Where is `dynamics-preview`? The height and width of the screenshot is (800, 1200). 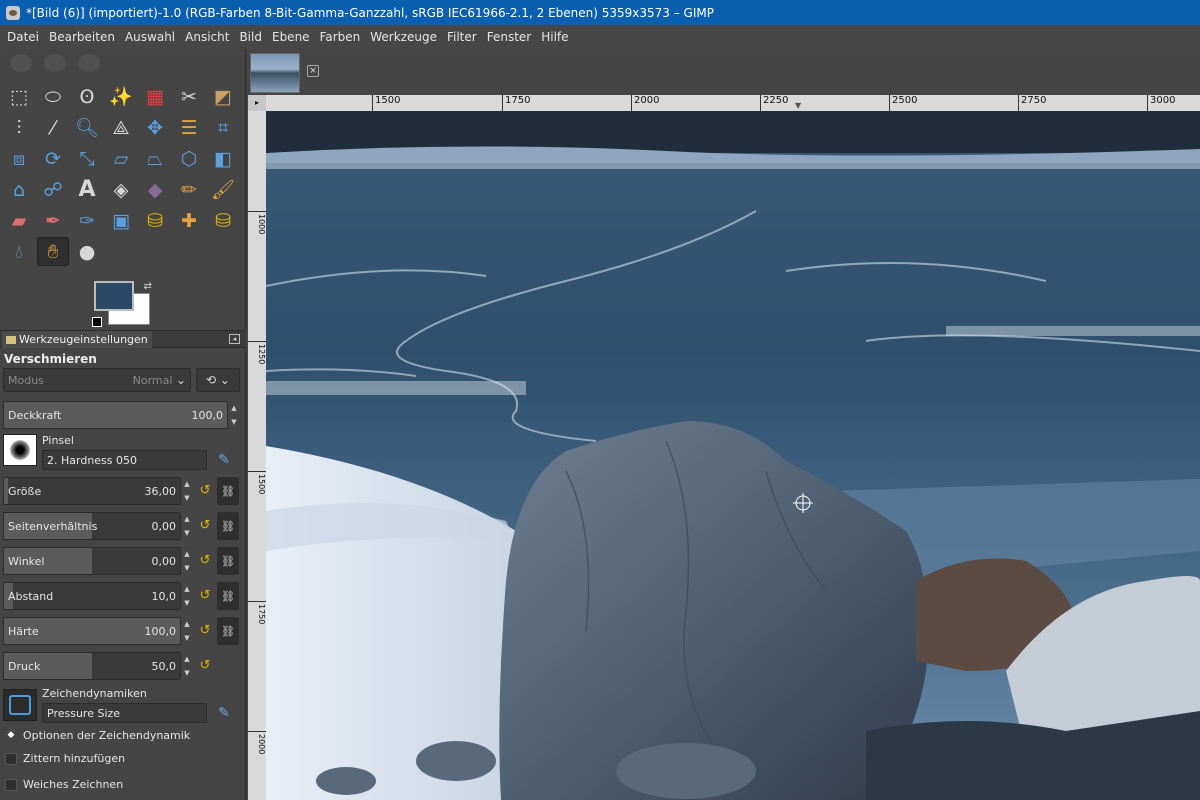 dynamics-preview is located at coordinates (20, 705).